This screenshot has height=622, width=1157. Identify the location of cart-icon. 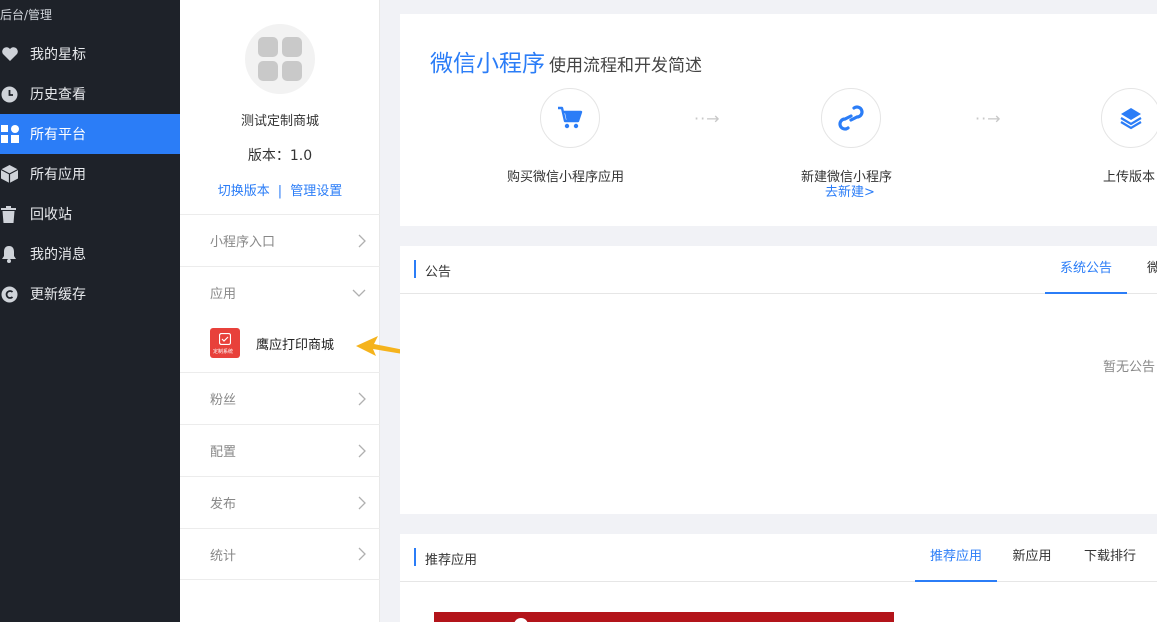
(570, 117).